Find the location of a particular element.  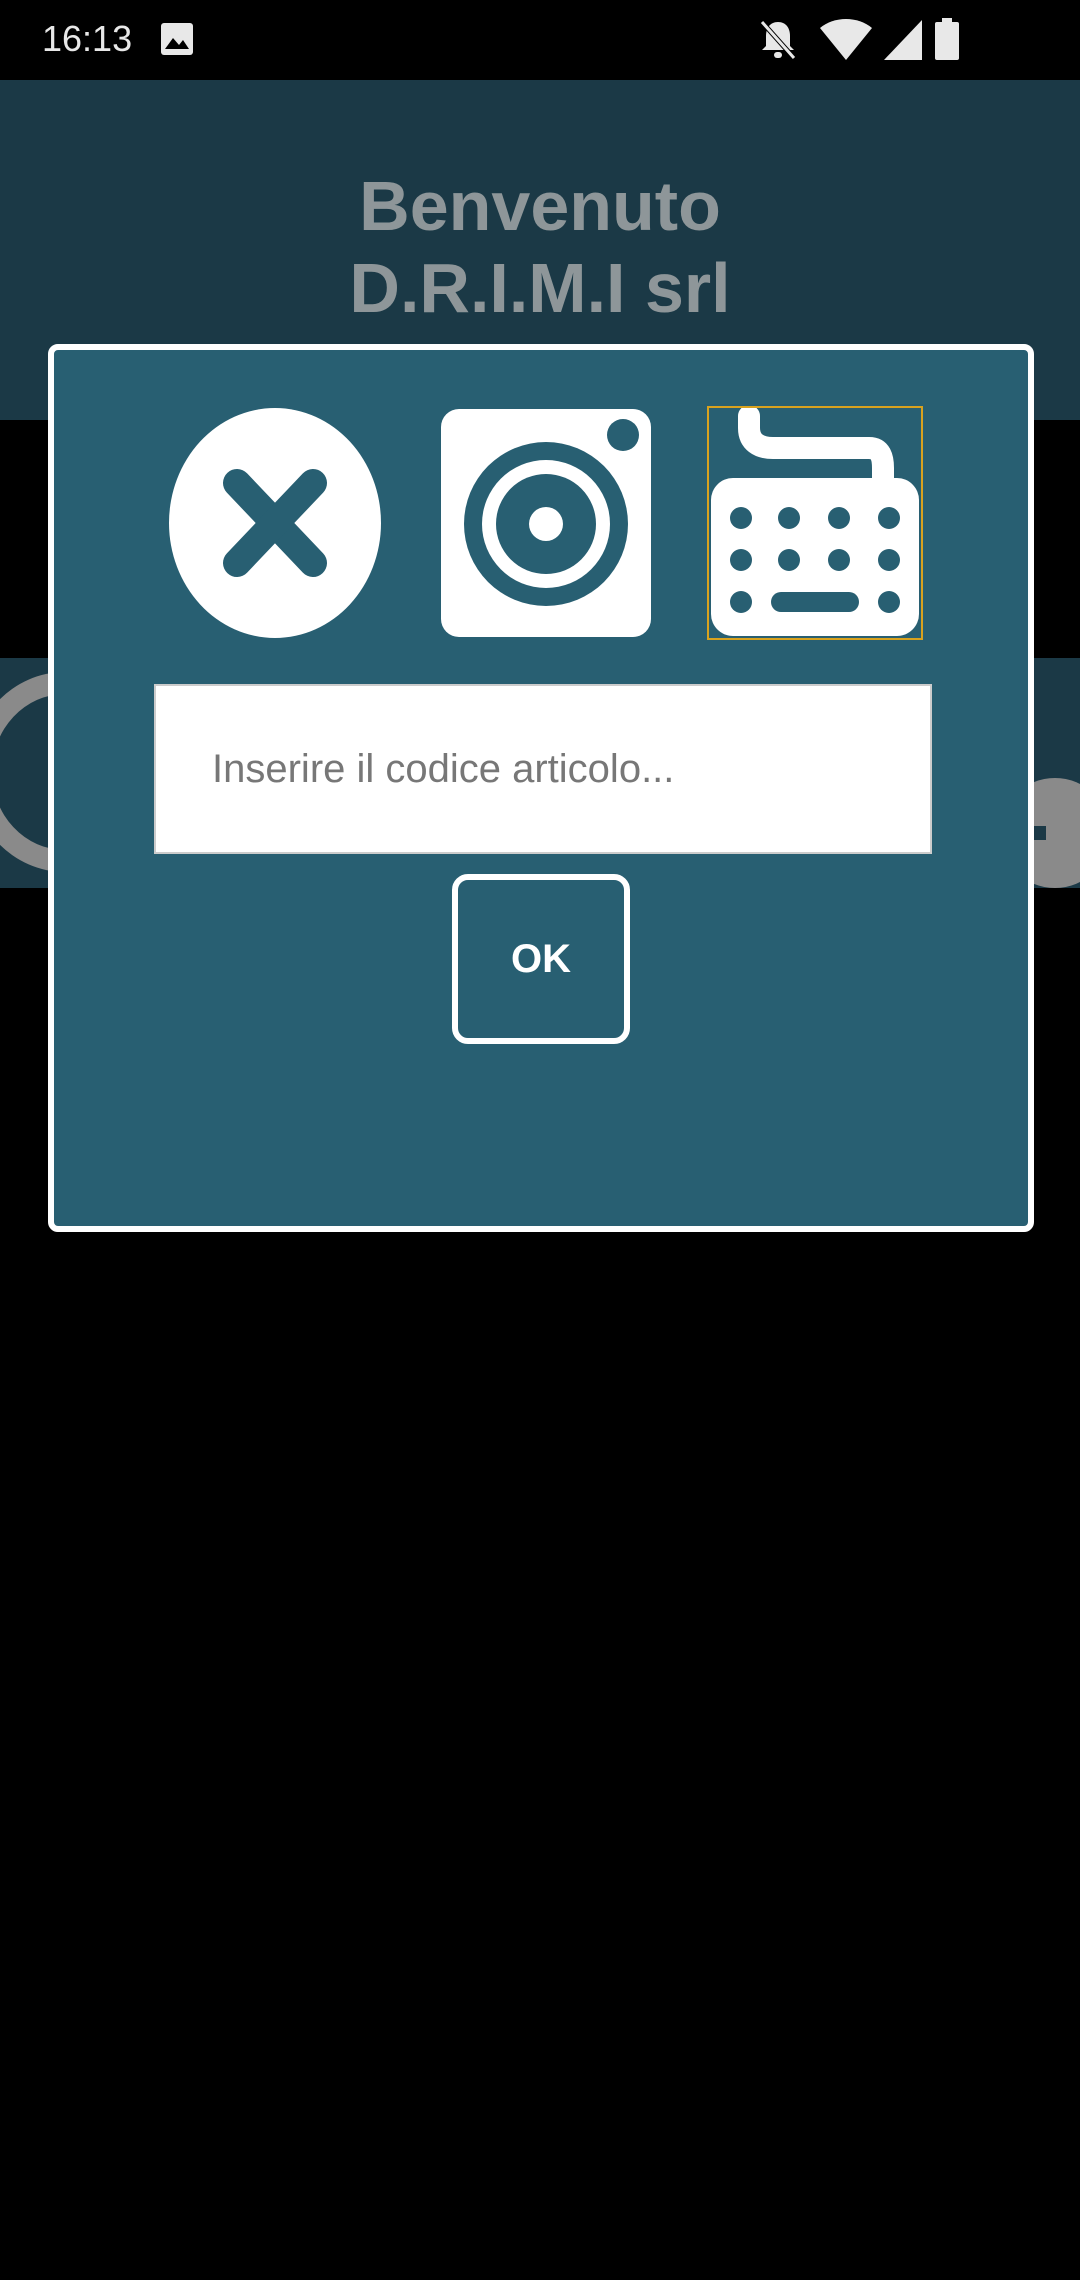

status-bar: 16:13 is located at coordinates (540, 40).